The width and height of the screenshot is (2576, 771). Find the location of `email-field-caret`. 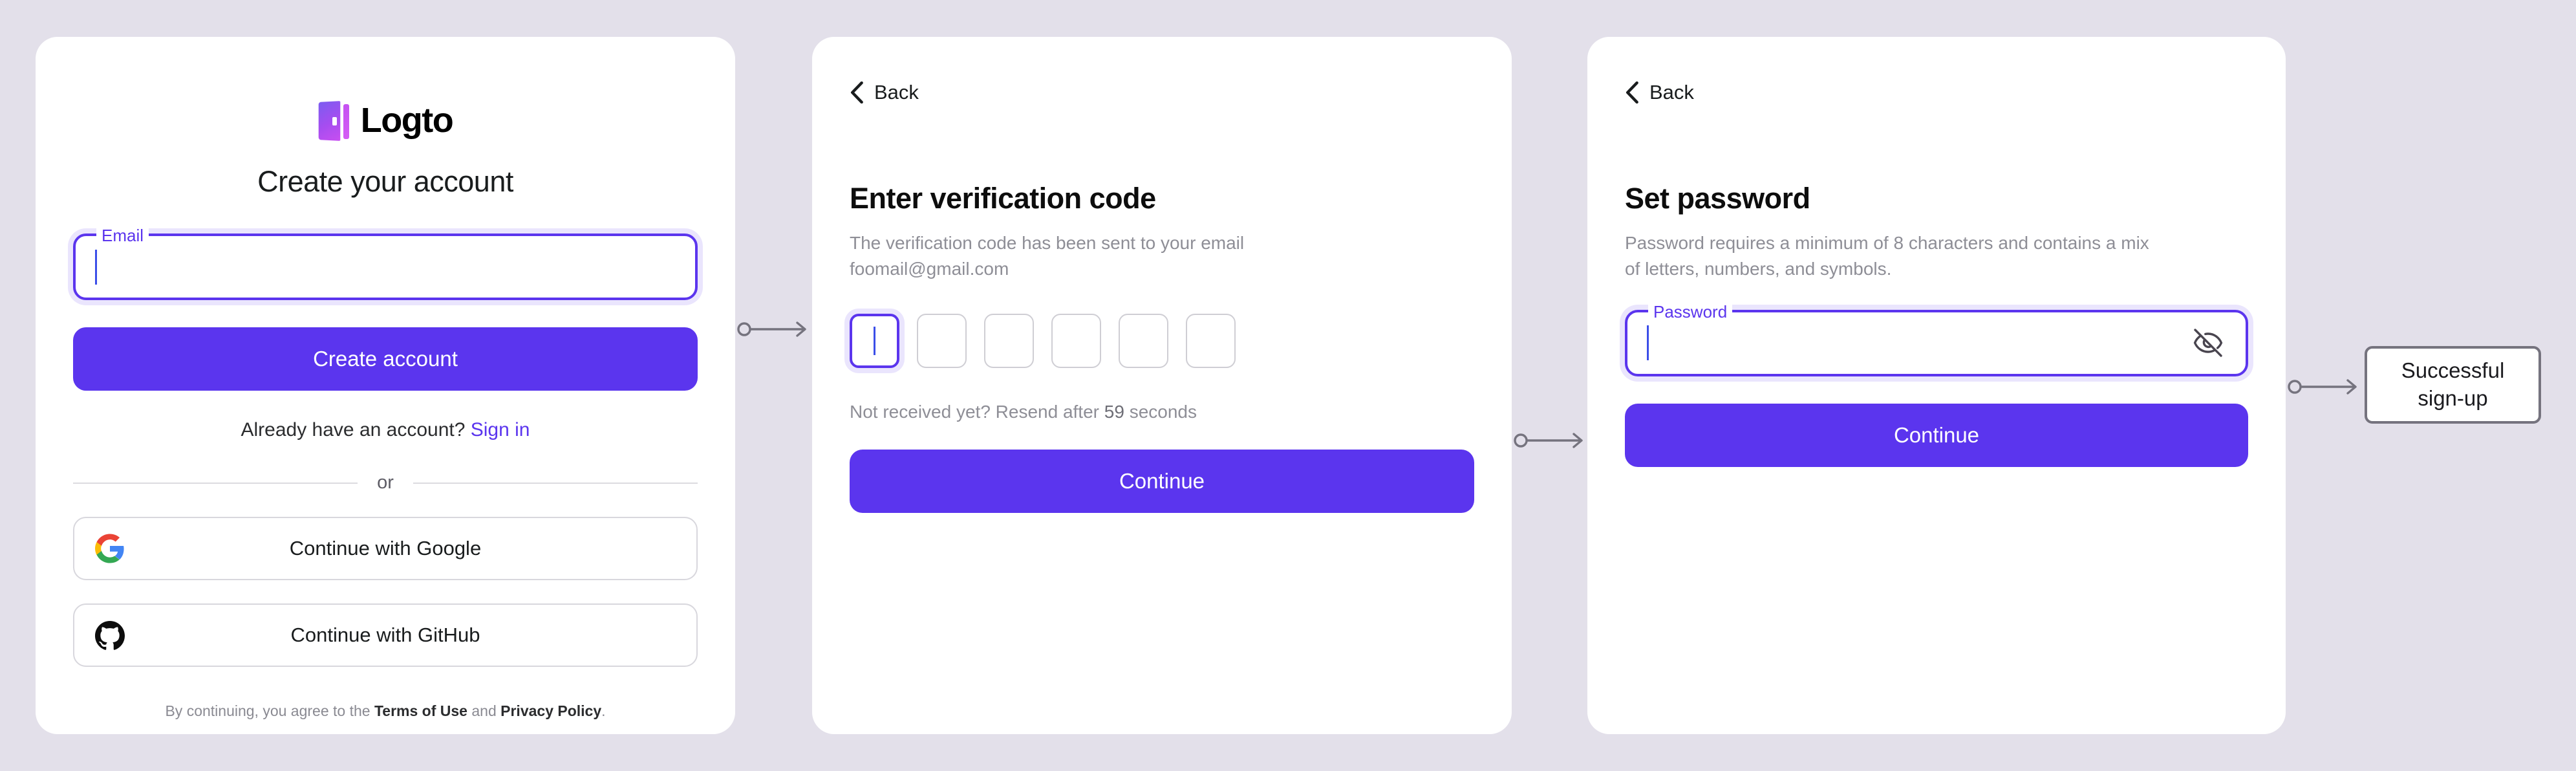

email-field-caret is located at coordinates (96, 267).